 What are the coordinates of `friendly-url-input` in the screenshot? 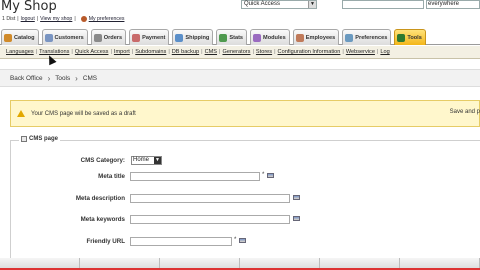 It's located at (181, 241).